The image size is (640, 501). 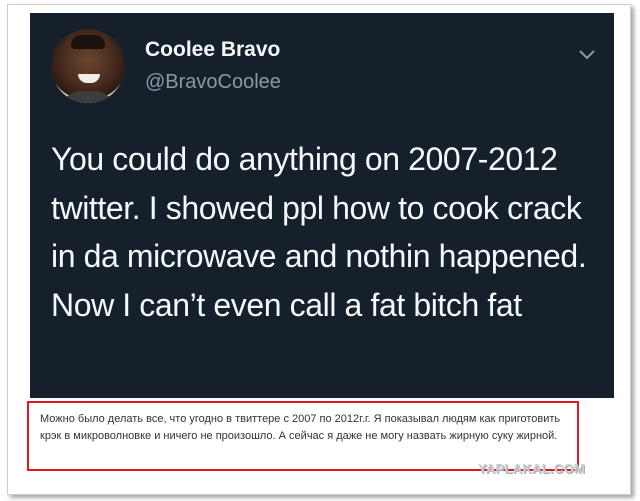 I want to click on avatar, so click(x=88, y=66).